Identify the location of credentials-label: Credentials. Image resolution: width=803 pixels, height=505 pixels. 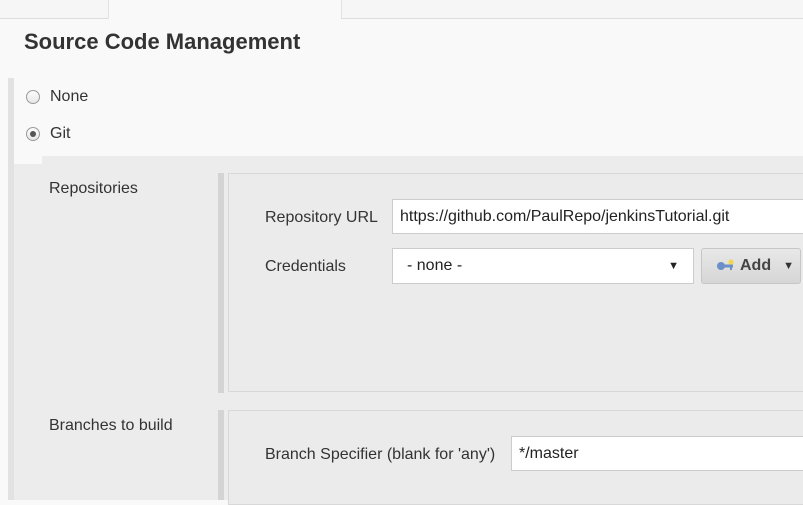
(305, 266).